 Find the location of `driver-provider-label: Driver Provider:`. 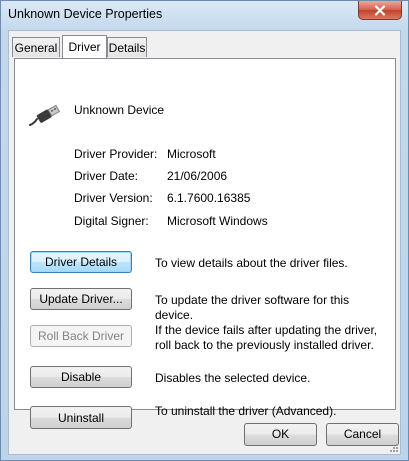

driver-provider-label: Driver Provider: is located at coordinates (116, 154).